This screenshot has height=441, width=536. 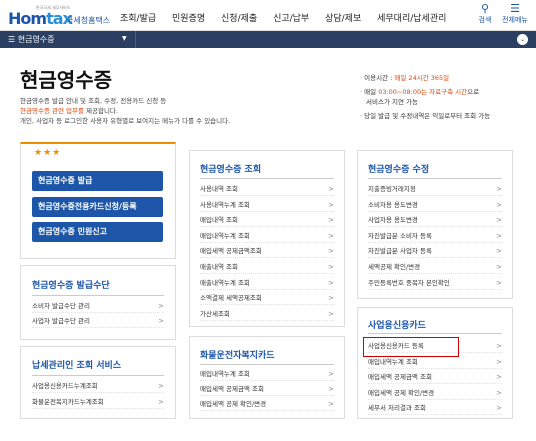 I want to click on nav-item-inquiry: 조회/발급, so click(x=138, y=17).